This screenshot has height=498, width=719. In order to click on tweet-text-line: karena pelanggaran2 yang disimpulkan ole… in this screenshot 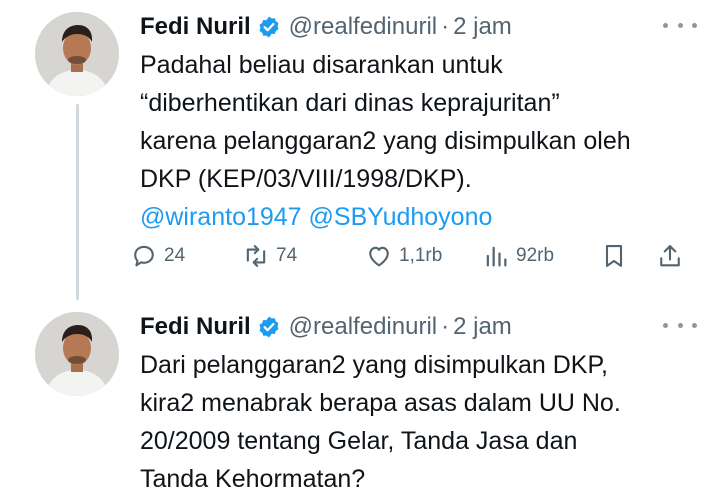, I will do `click(385, 141)`.